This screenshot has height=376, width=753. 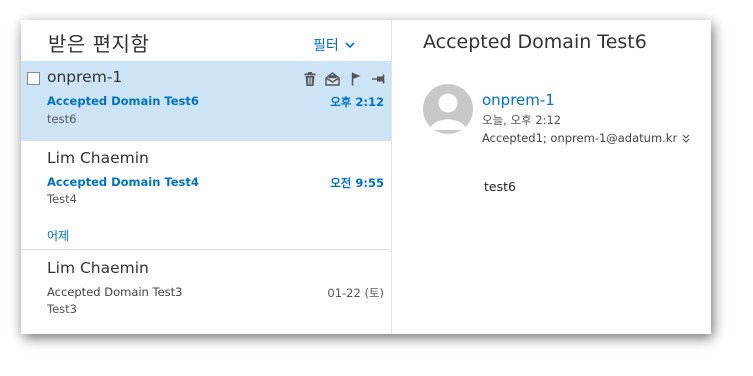 What do you see at coordinates (115, 292) in the screenshot?
I see `message-subject: Accepted Domain Test3` at bounding box center [115, 292].